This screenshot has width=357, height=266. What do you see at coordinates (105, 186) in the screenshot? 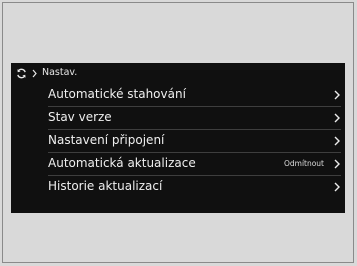
I see `menu-item-label: Historie aktualizací` at bounding box center [105, 186].